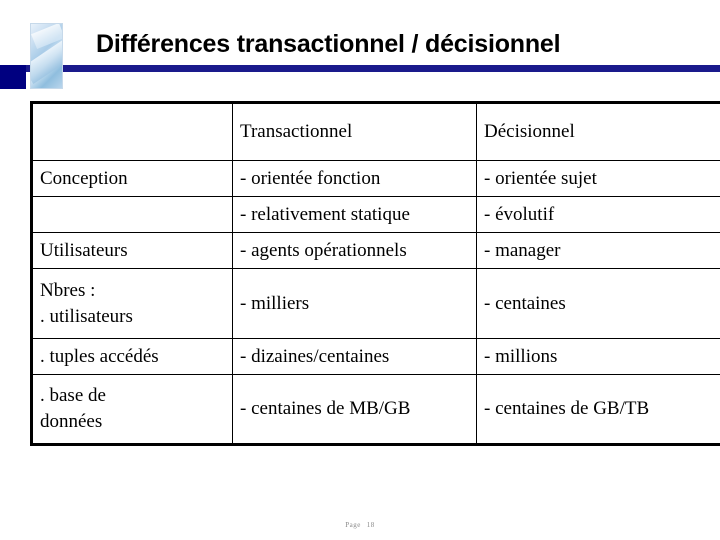 The image size is (720, 540). What do you see at coordinates (132, 409) in the screenshot?
I see `row-label-base-de-donnees: . base de données` at bounding box center [132, 409].